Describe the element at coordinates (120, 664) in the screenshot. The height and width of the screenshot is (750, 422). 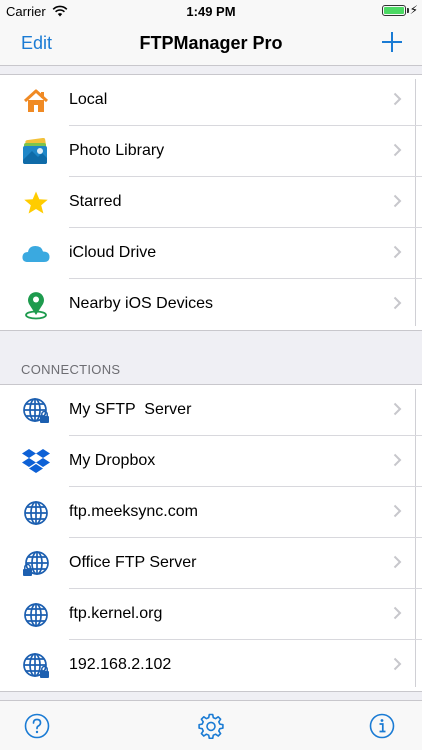
I see `list-item-label: 192.168.2.102` at that location.